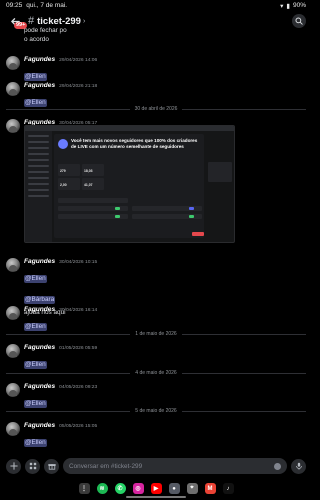 This screenshot has height=500, width=320. Describe the element at coordinates (63, 171) in the screenshot. I see `attachment-stat: 279` at that location.